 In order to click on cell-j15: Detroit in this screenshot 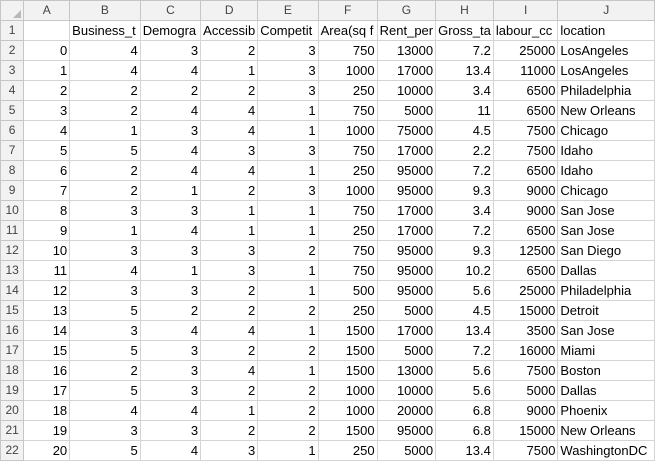, I will do `click(606, 310)`.